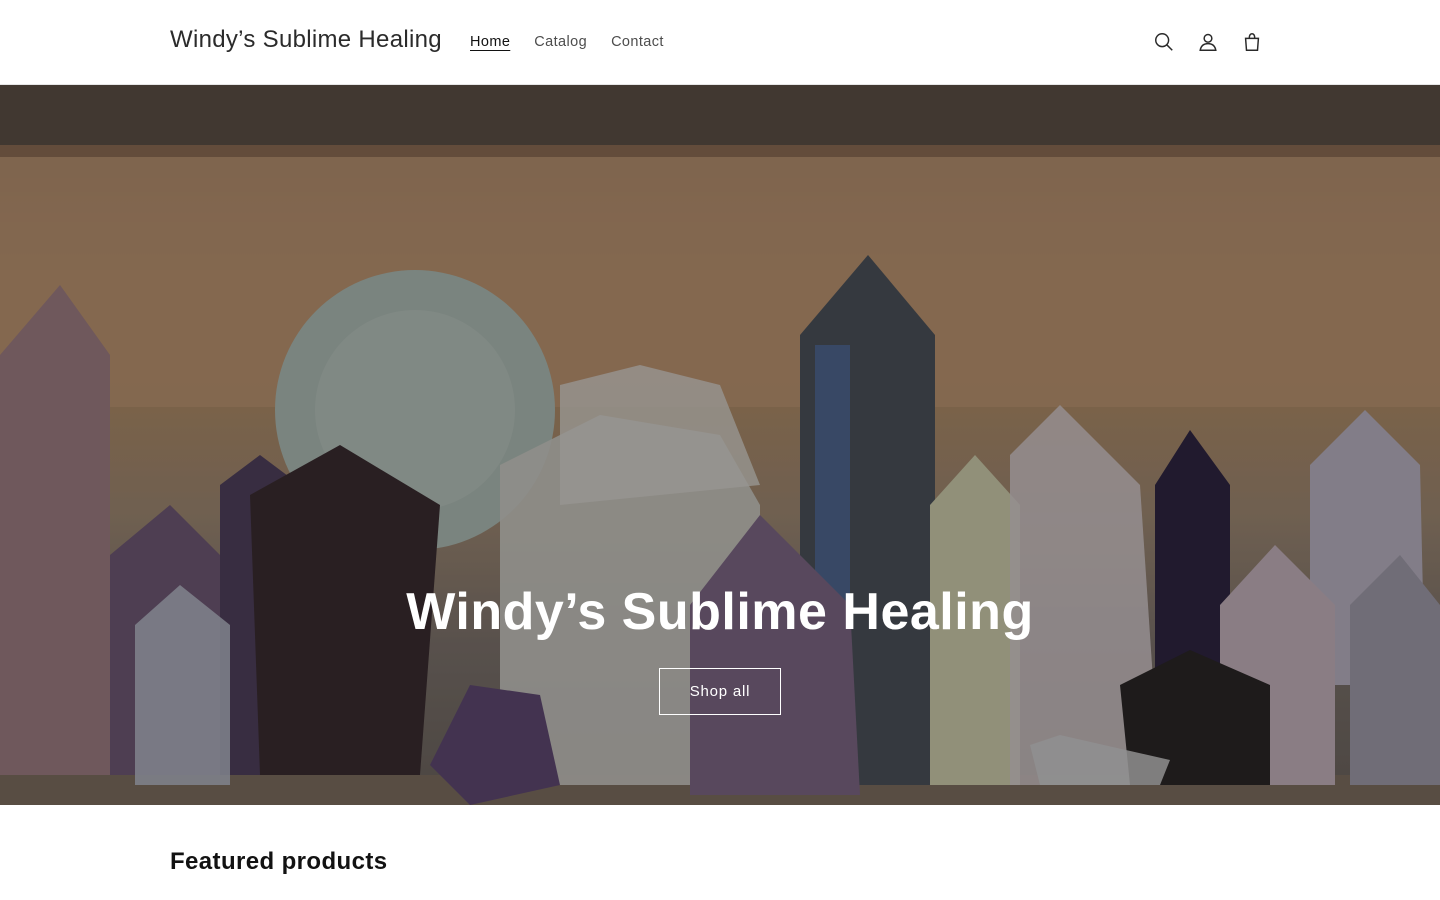 The image size is (1440, 900). What do you see at coordinates (306, 40) in the screenshot?
I see `brand-logo-link: Windy’s Sublime Healing` at bounding box center [306, 40].